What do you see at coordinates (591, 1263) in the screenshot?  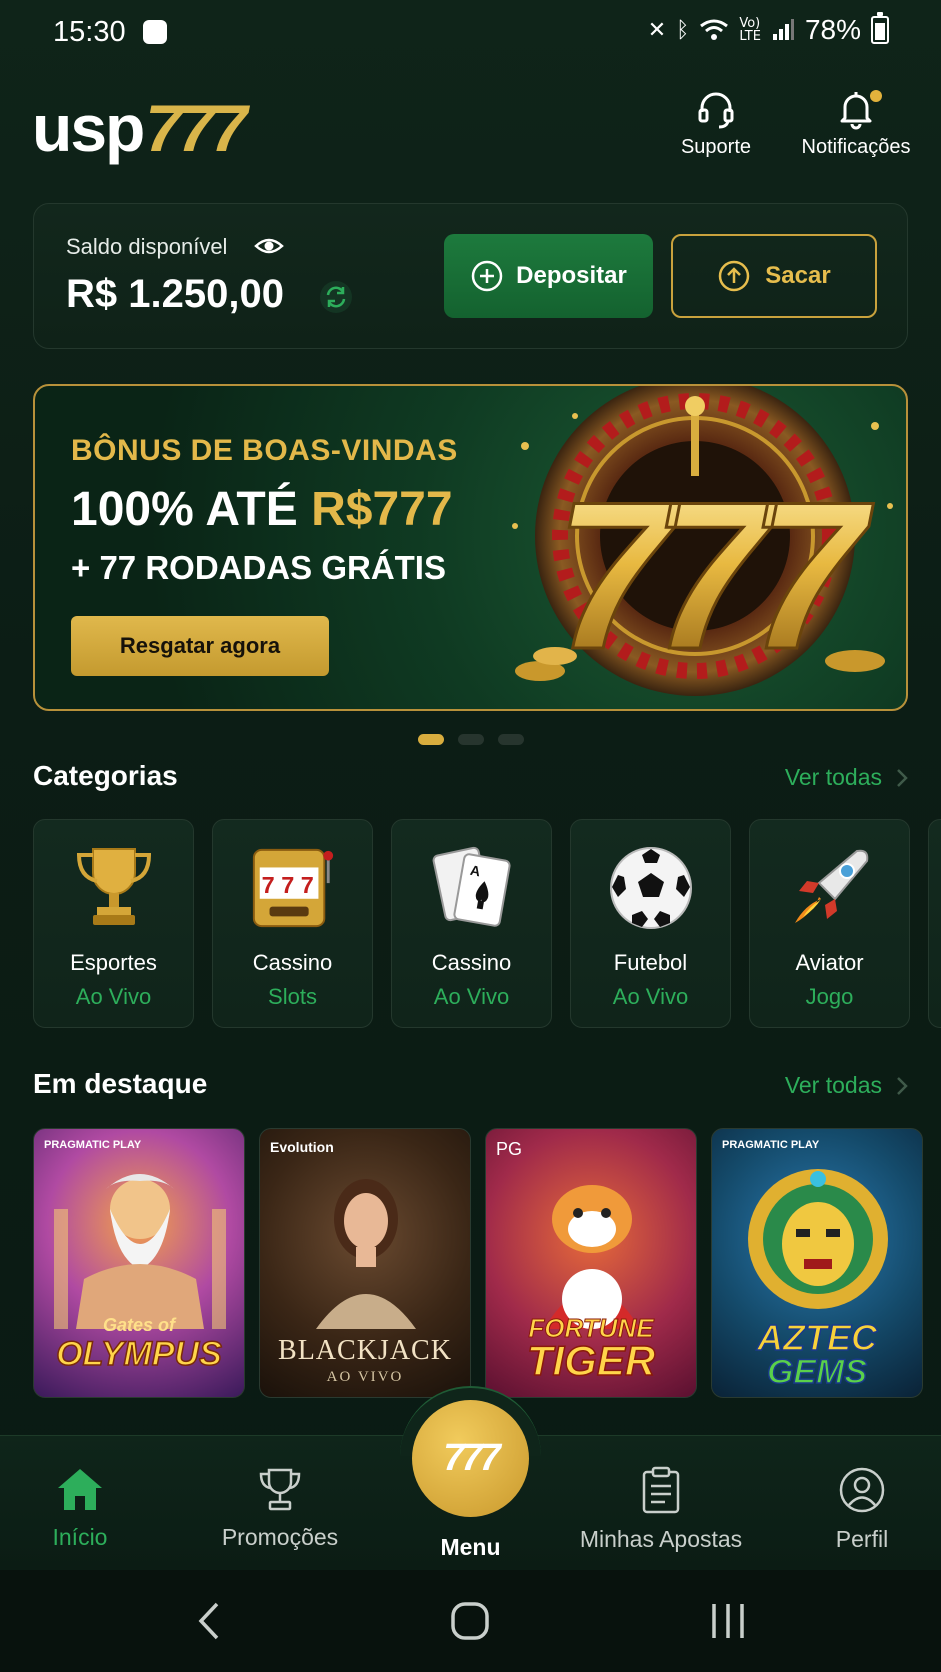 I see `game-card-fortune-tiger: PG FORTUNE TIGER` at bounding box center [591, 1263].